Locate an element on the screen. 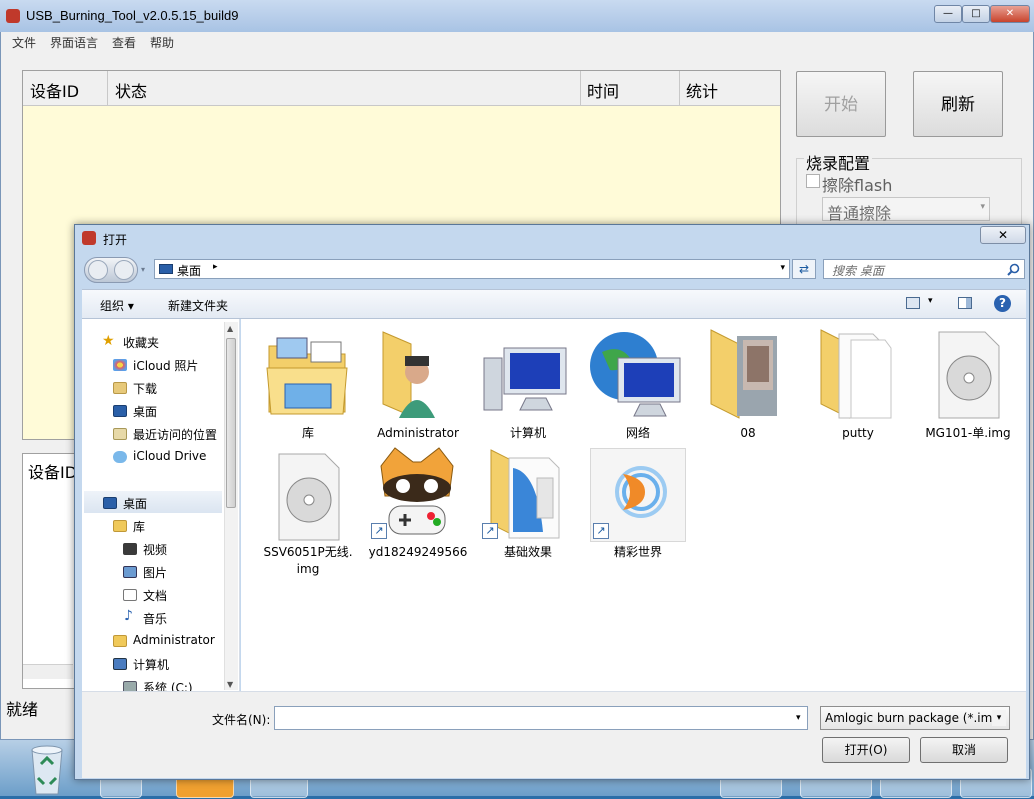 Image resolution: width=1034 pixels, height=799 pixels. filename-input is located at coordinates (541, 718).